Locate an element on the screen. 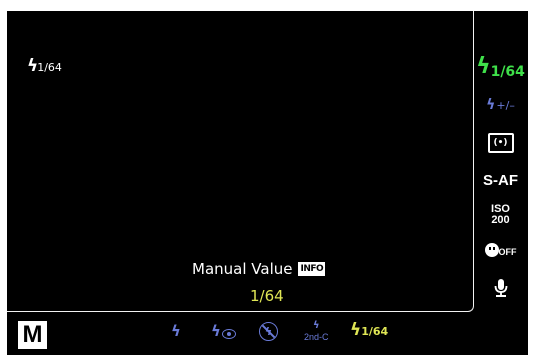 This screenshot has width=534, height=357. right-settings-panel: ϟ 1/64 ϟ +/– (•) S-AF ISO 200 OFF is located at coordinates (500, 161).